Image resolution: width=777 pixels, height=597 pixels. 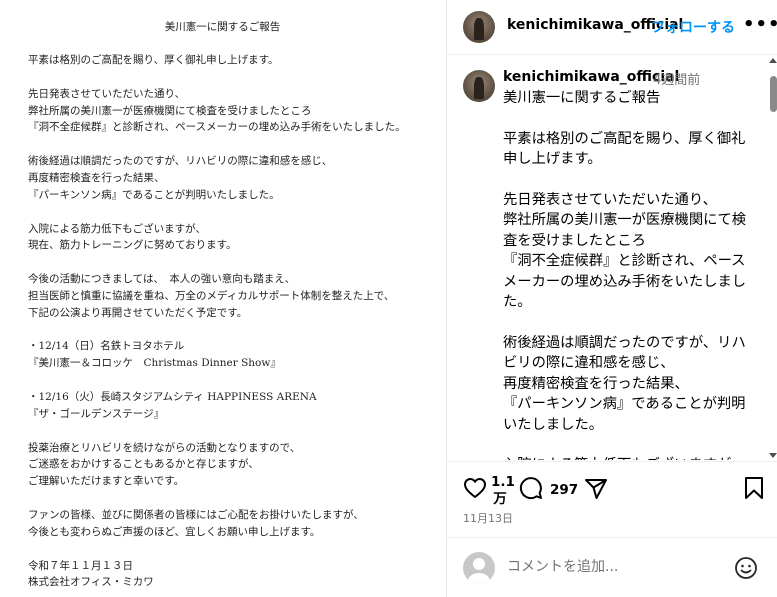 What do you see at coordinates (222, 27) in the screenshot?
I see `announcement-title: 美川憲一に関するご報告` at bounding box center [222, 27].